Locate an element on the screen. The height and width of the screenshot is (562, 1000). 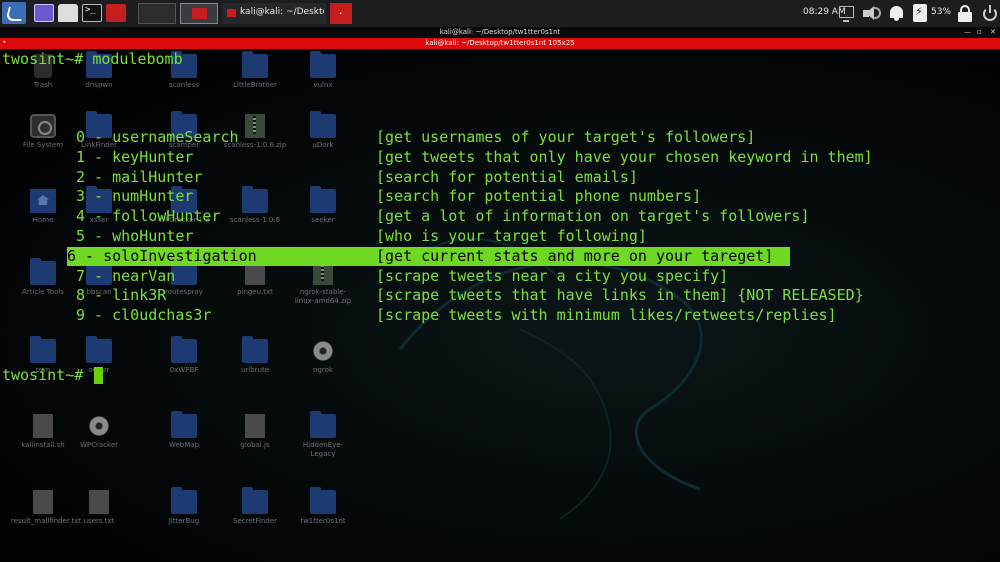
desktop-icon: SecretFinder is located at coordinates (255, 506).